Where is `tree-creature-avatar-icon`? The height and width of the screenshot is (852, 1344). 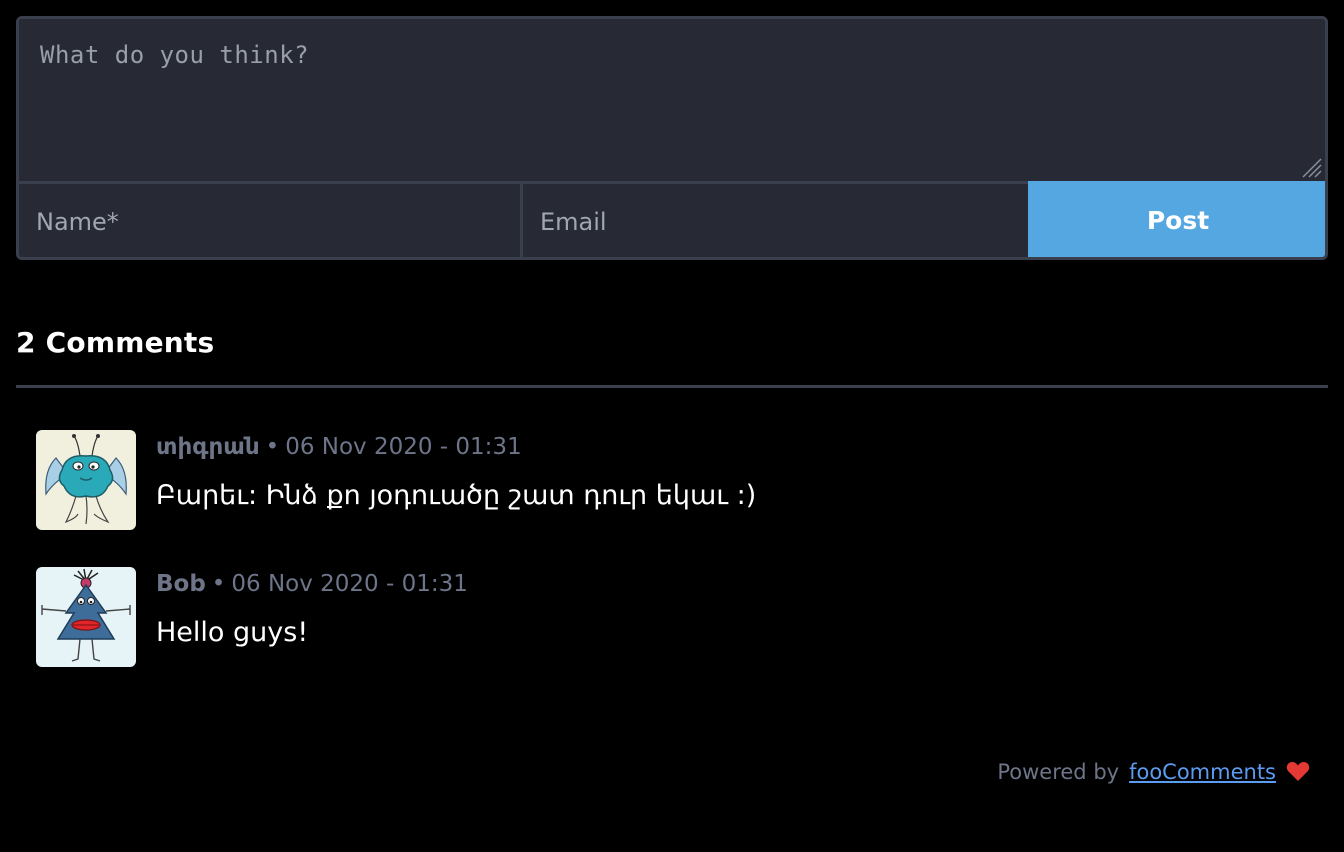
tree-creature-avatar-icon is located at coordinates (86, 617).